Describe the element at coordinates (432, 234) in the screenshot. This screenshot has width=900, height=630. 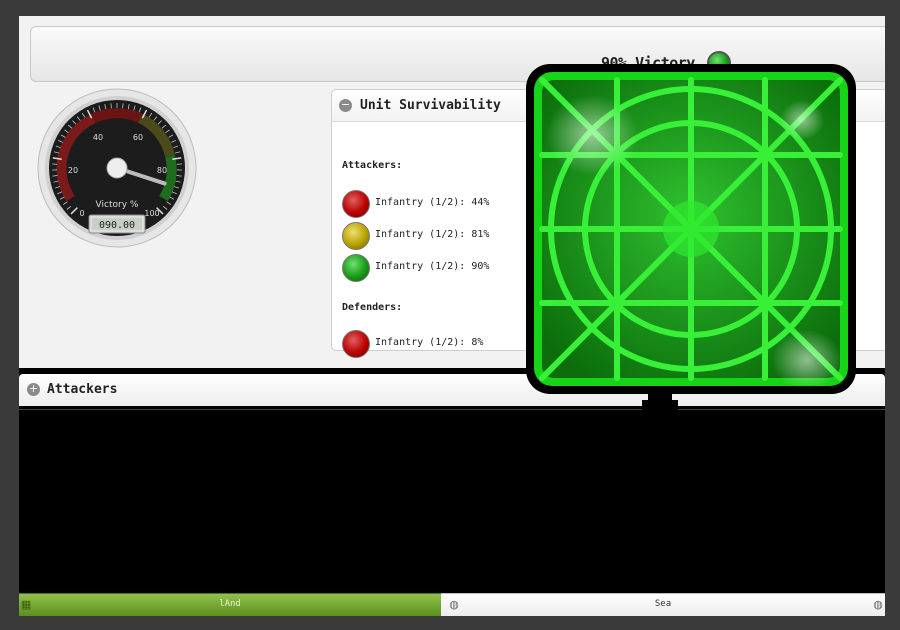
I see `unit-survivability-text: Infantry (1/2): 81%` at that location.